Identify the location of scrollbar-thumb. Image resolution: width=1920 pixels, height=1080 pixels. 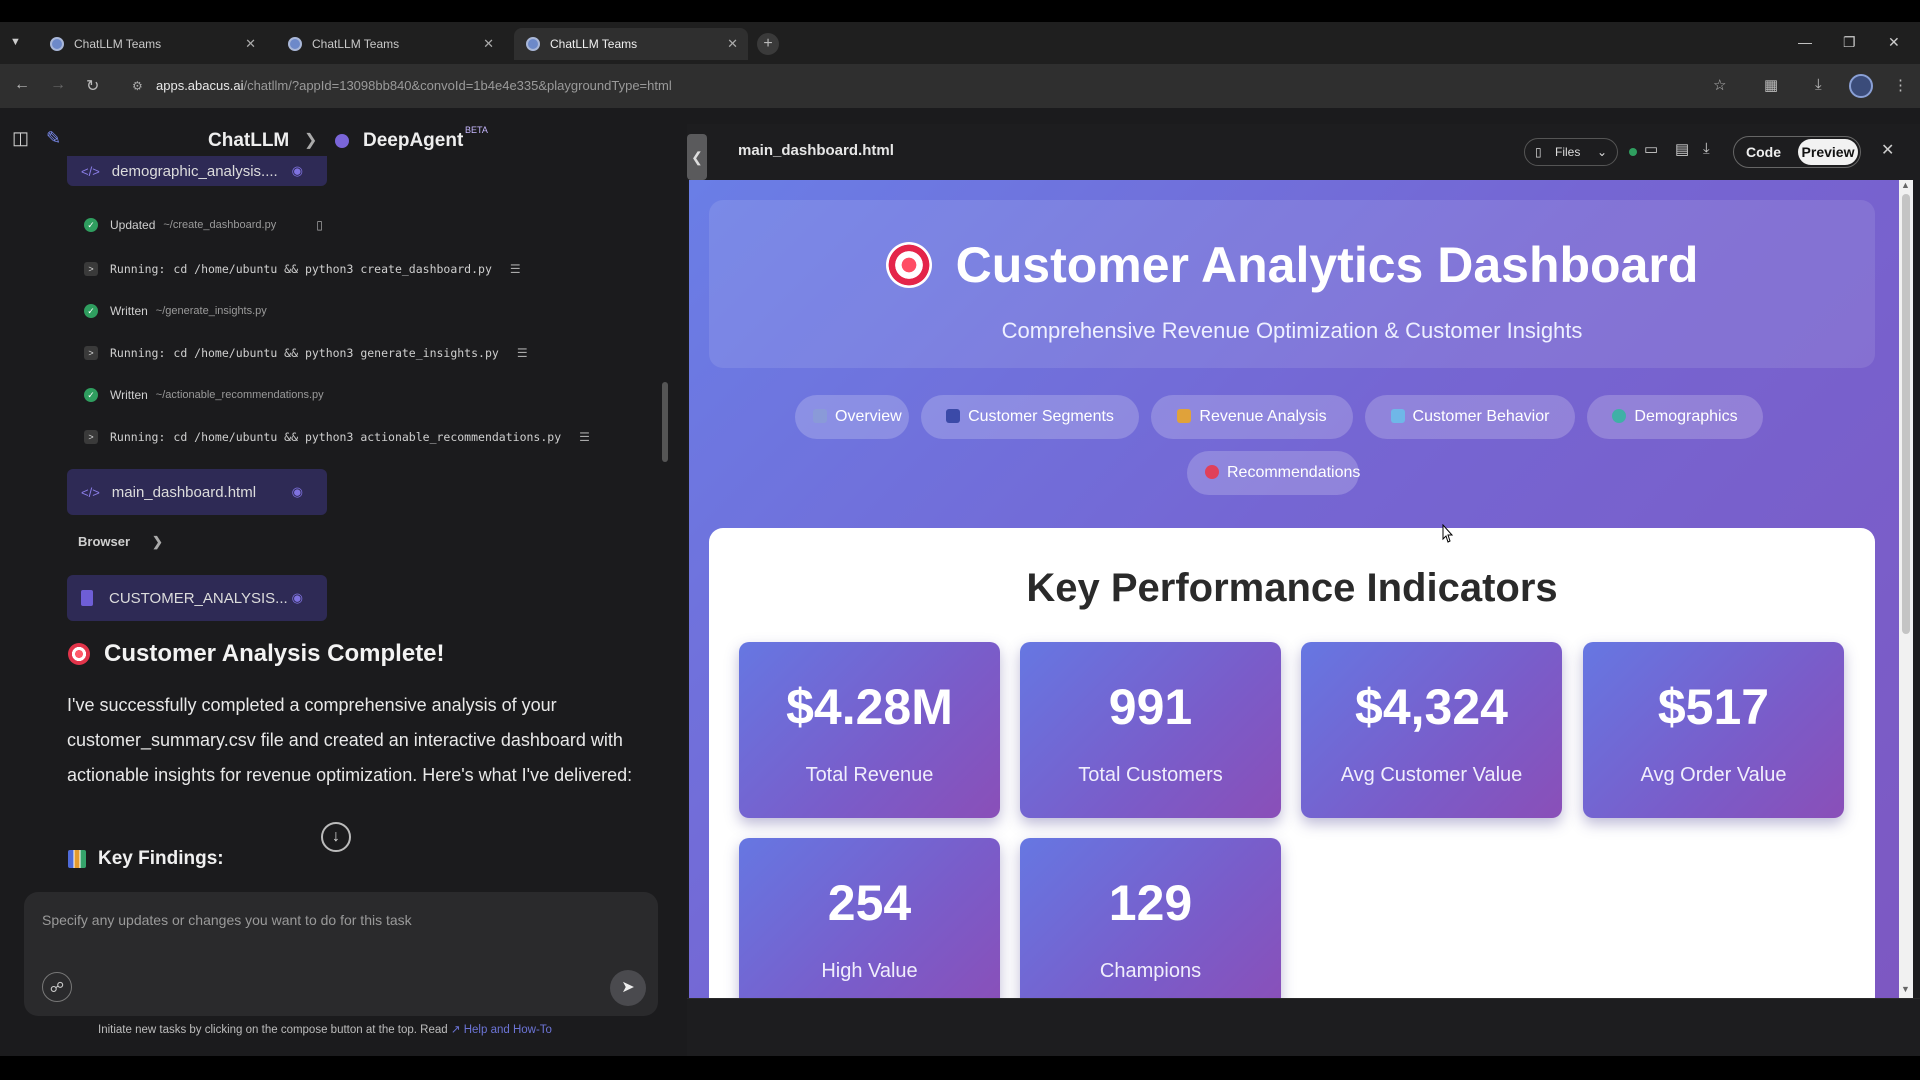
(1906, 414).